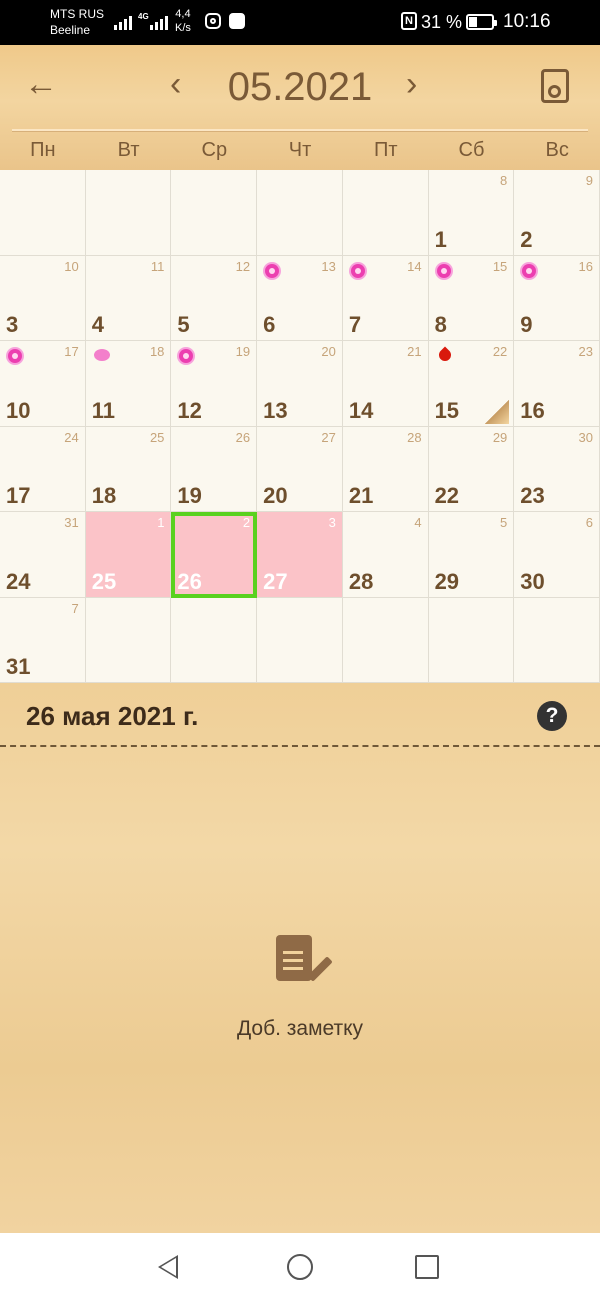 This screenshot has height=1299, width=600. What do you see at coordinates (189, 410) in the screenshot?
I see `day-number: 12` at bounding box center [189, 410].